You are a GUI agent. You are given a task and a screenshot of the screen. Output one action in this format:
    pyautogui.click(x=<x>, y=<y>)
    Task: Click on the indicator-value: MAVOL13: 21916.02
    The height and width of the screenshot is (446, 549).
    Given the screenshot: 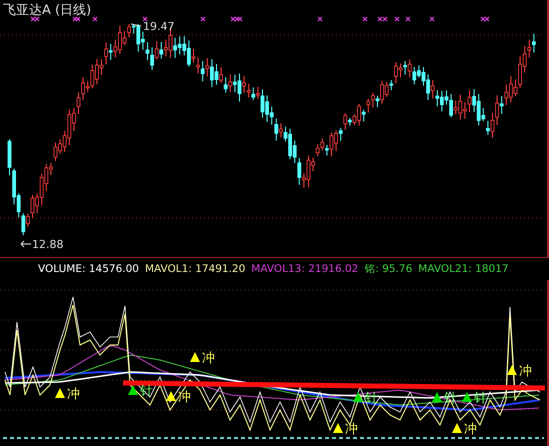 What is the action you would take?
    pyautogui.click(x=304, y=269)
    